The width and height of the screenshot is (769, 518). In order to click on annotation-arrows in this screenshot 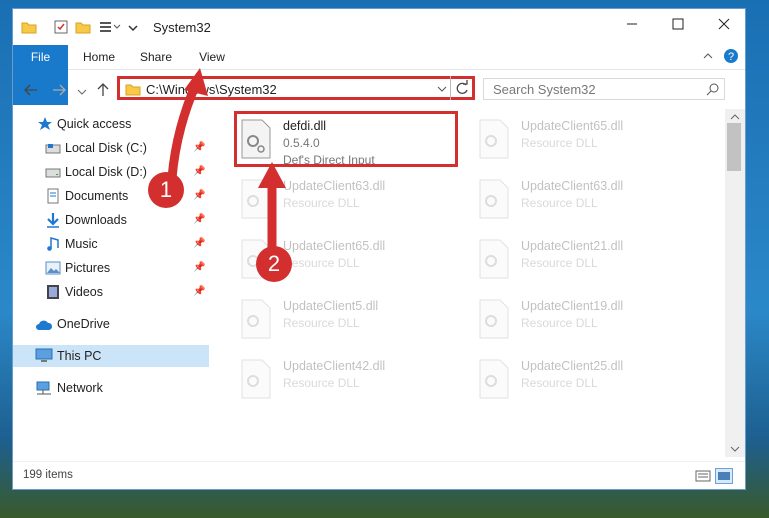, I will do `click(226, 161)`.